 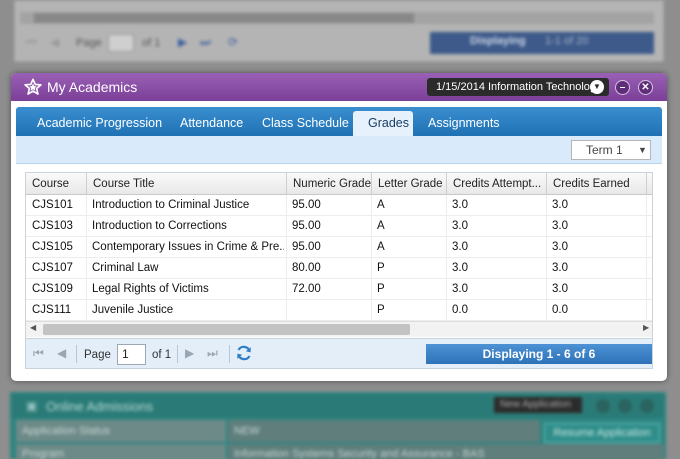 What do you see at coordinates (604, 150) in the screenshot?
I see `term-combo-value: Term 1` at bounding box center [604, 150].